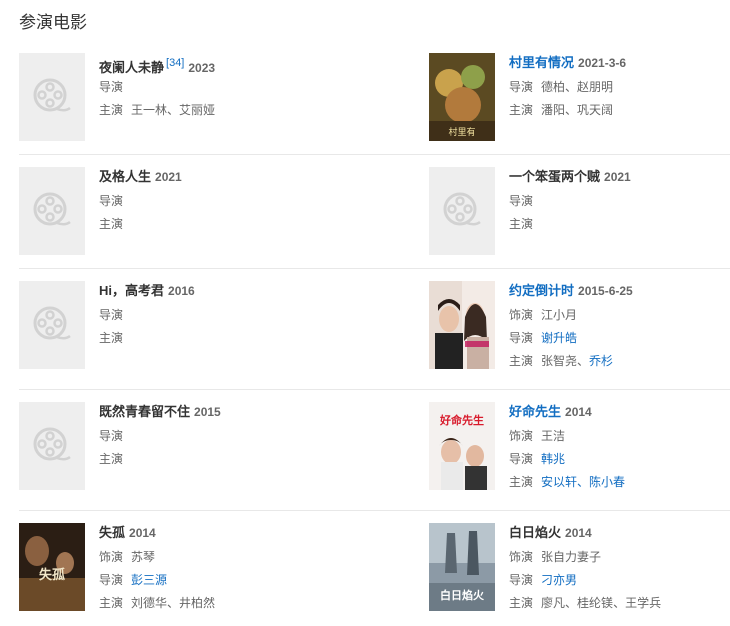 The width and height of the screenshot is (730, 626). What do you see at coordinates (169, 568) in the screenshot?
I see `movie-item: 失孤 失孤 2014 饰演 苏琴 导演 彭三源 主演 刘德华、井柏然` at bounding box center [169, 568].